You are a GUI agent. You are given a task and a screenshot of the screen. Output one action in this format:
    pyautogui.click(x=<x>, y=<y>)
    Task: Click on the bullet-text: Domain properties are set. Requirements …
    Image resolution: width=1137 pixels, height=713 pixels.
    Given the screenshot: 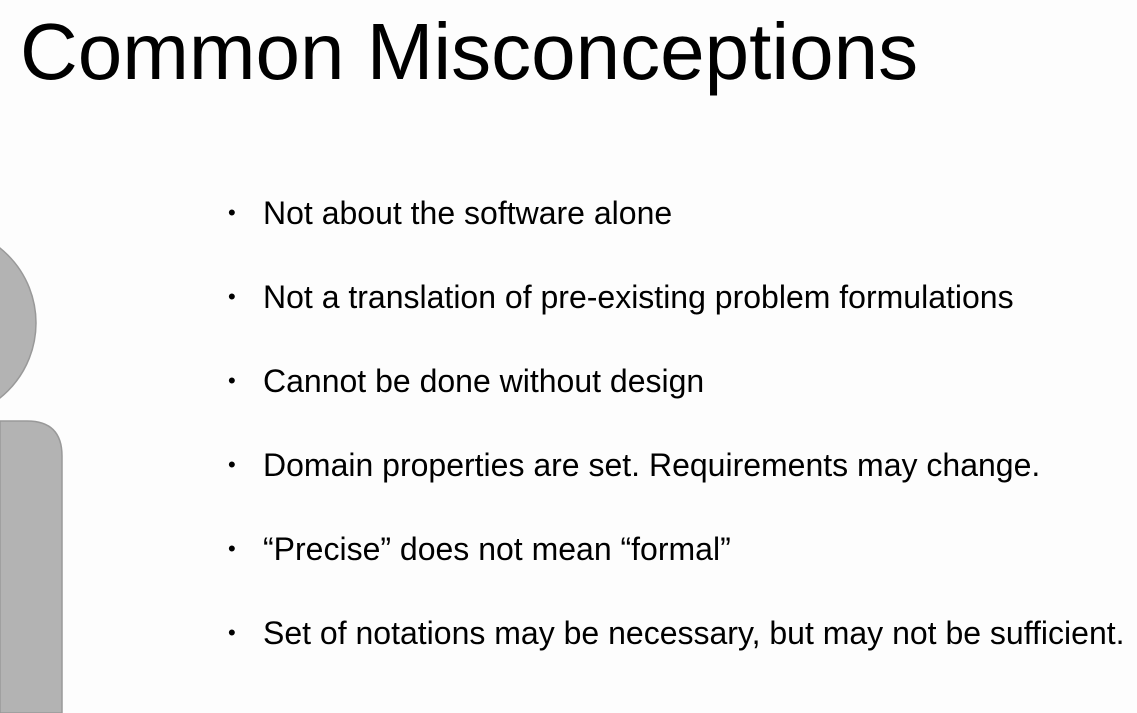 What is the action you would take?
    pyautogui.click(x=652, y=465)
    